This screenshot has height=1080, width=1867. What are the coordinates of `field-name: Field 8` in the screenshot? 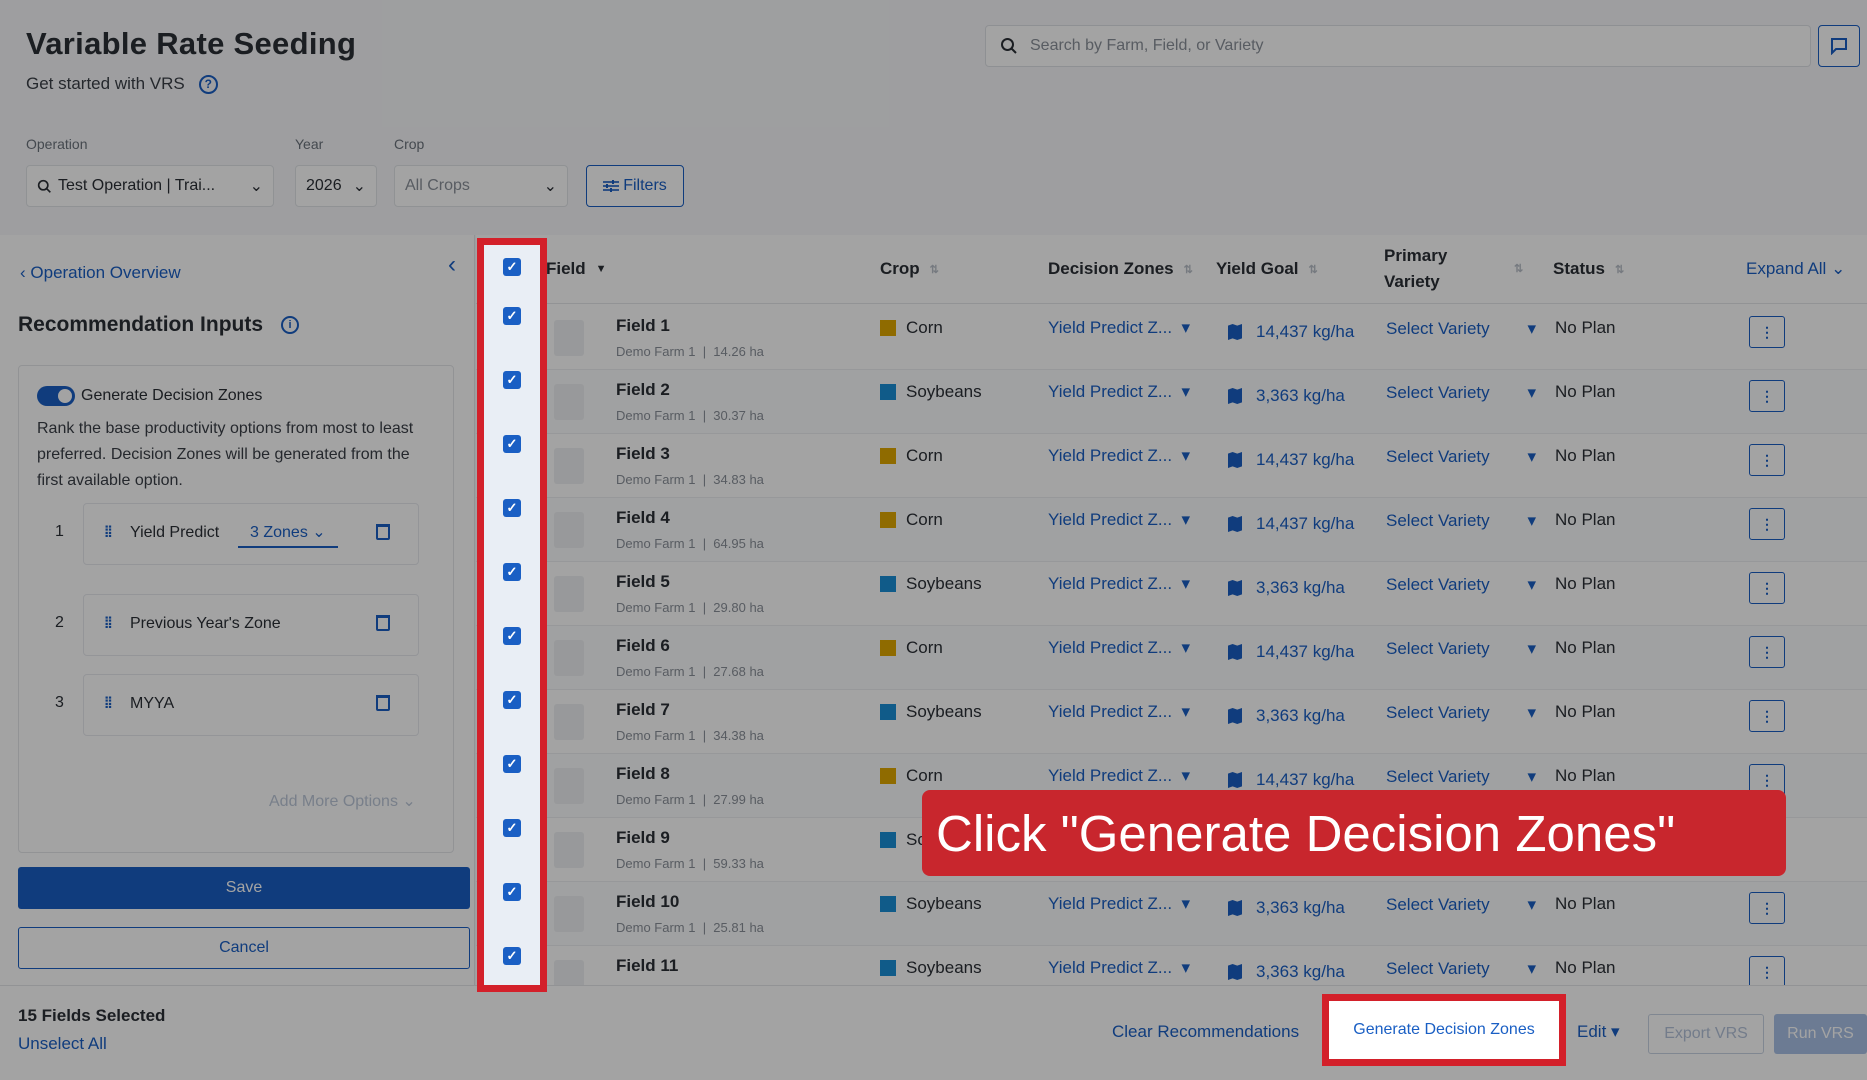 It's located at (643, 774).